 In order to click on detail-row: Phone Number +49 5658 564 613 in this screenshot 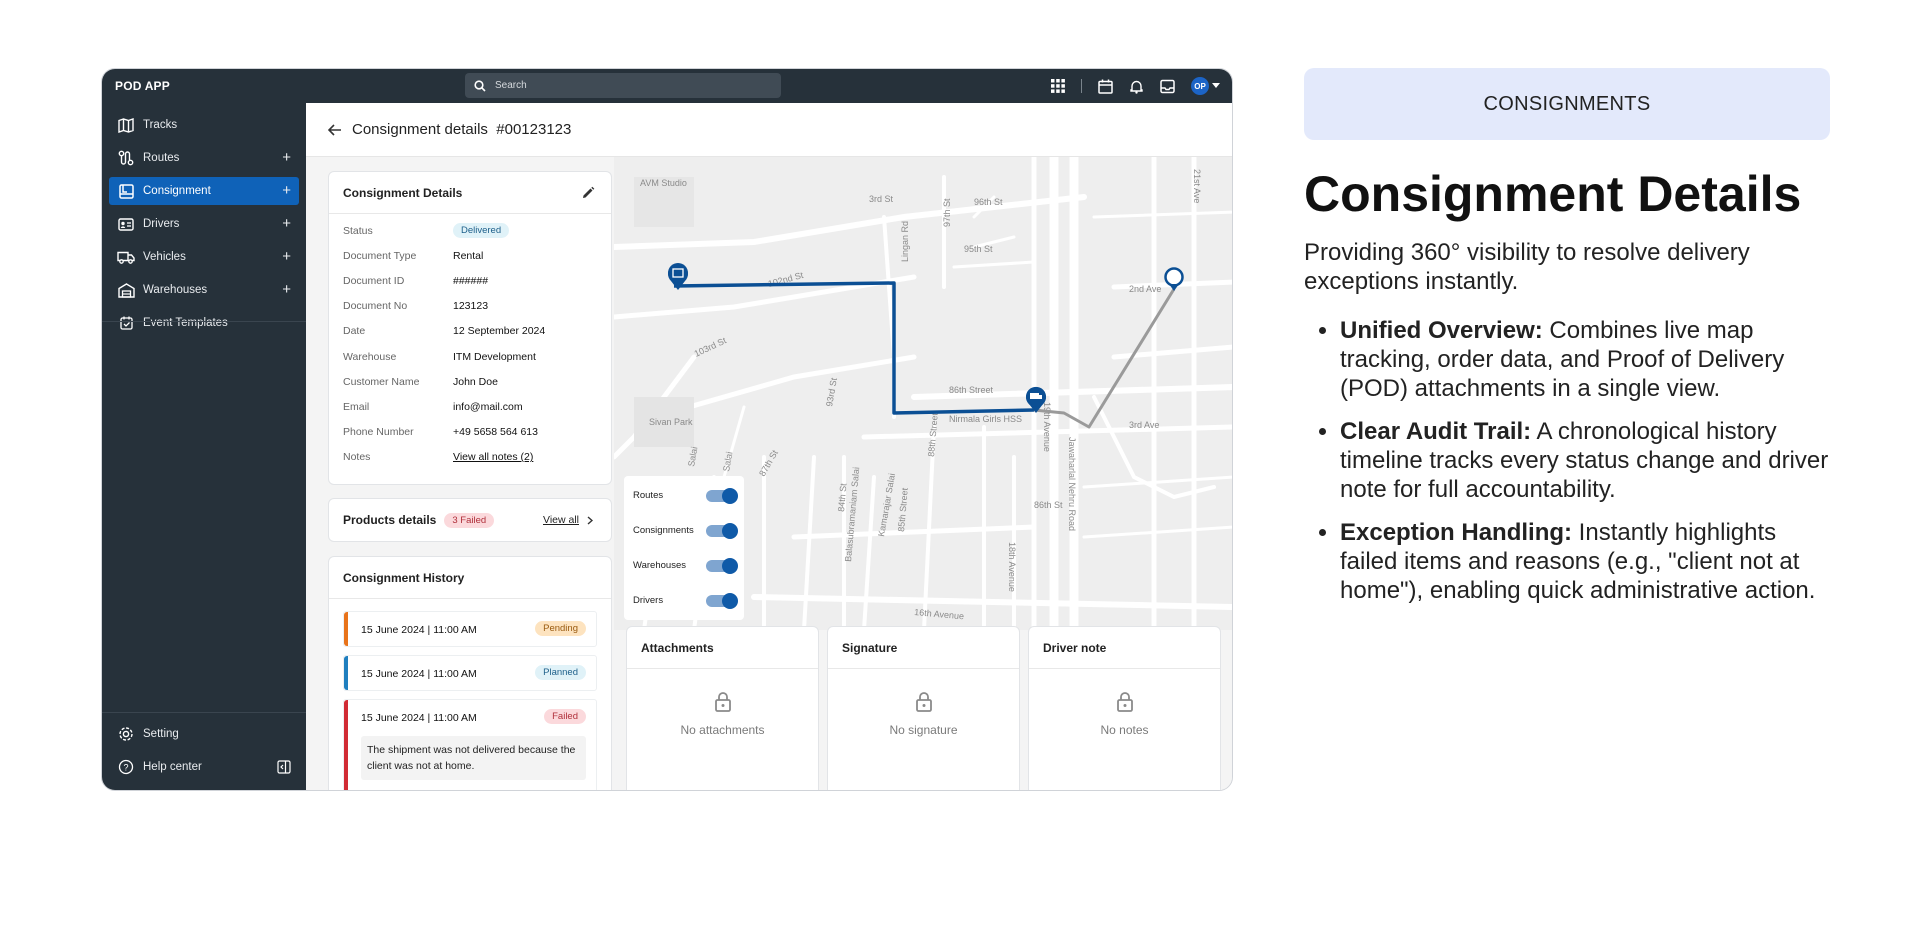, I will do `click(440, 432)`.